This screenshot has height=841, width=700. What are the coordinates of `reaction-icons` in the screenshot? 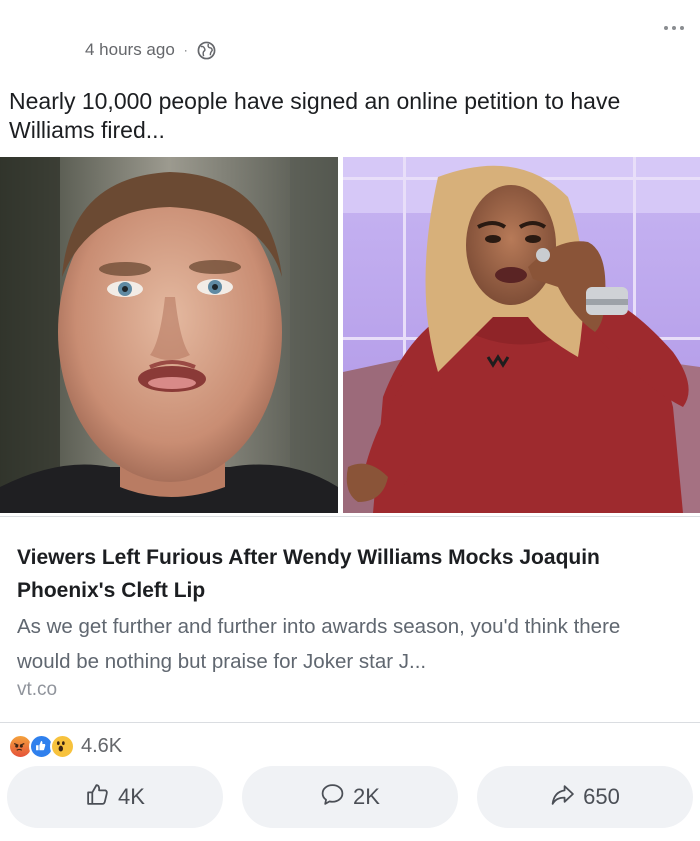 It's located at (41, 746).